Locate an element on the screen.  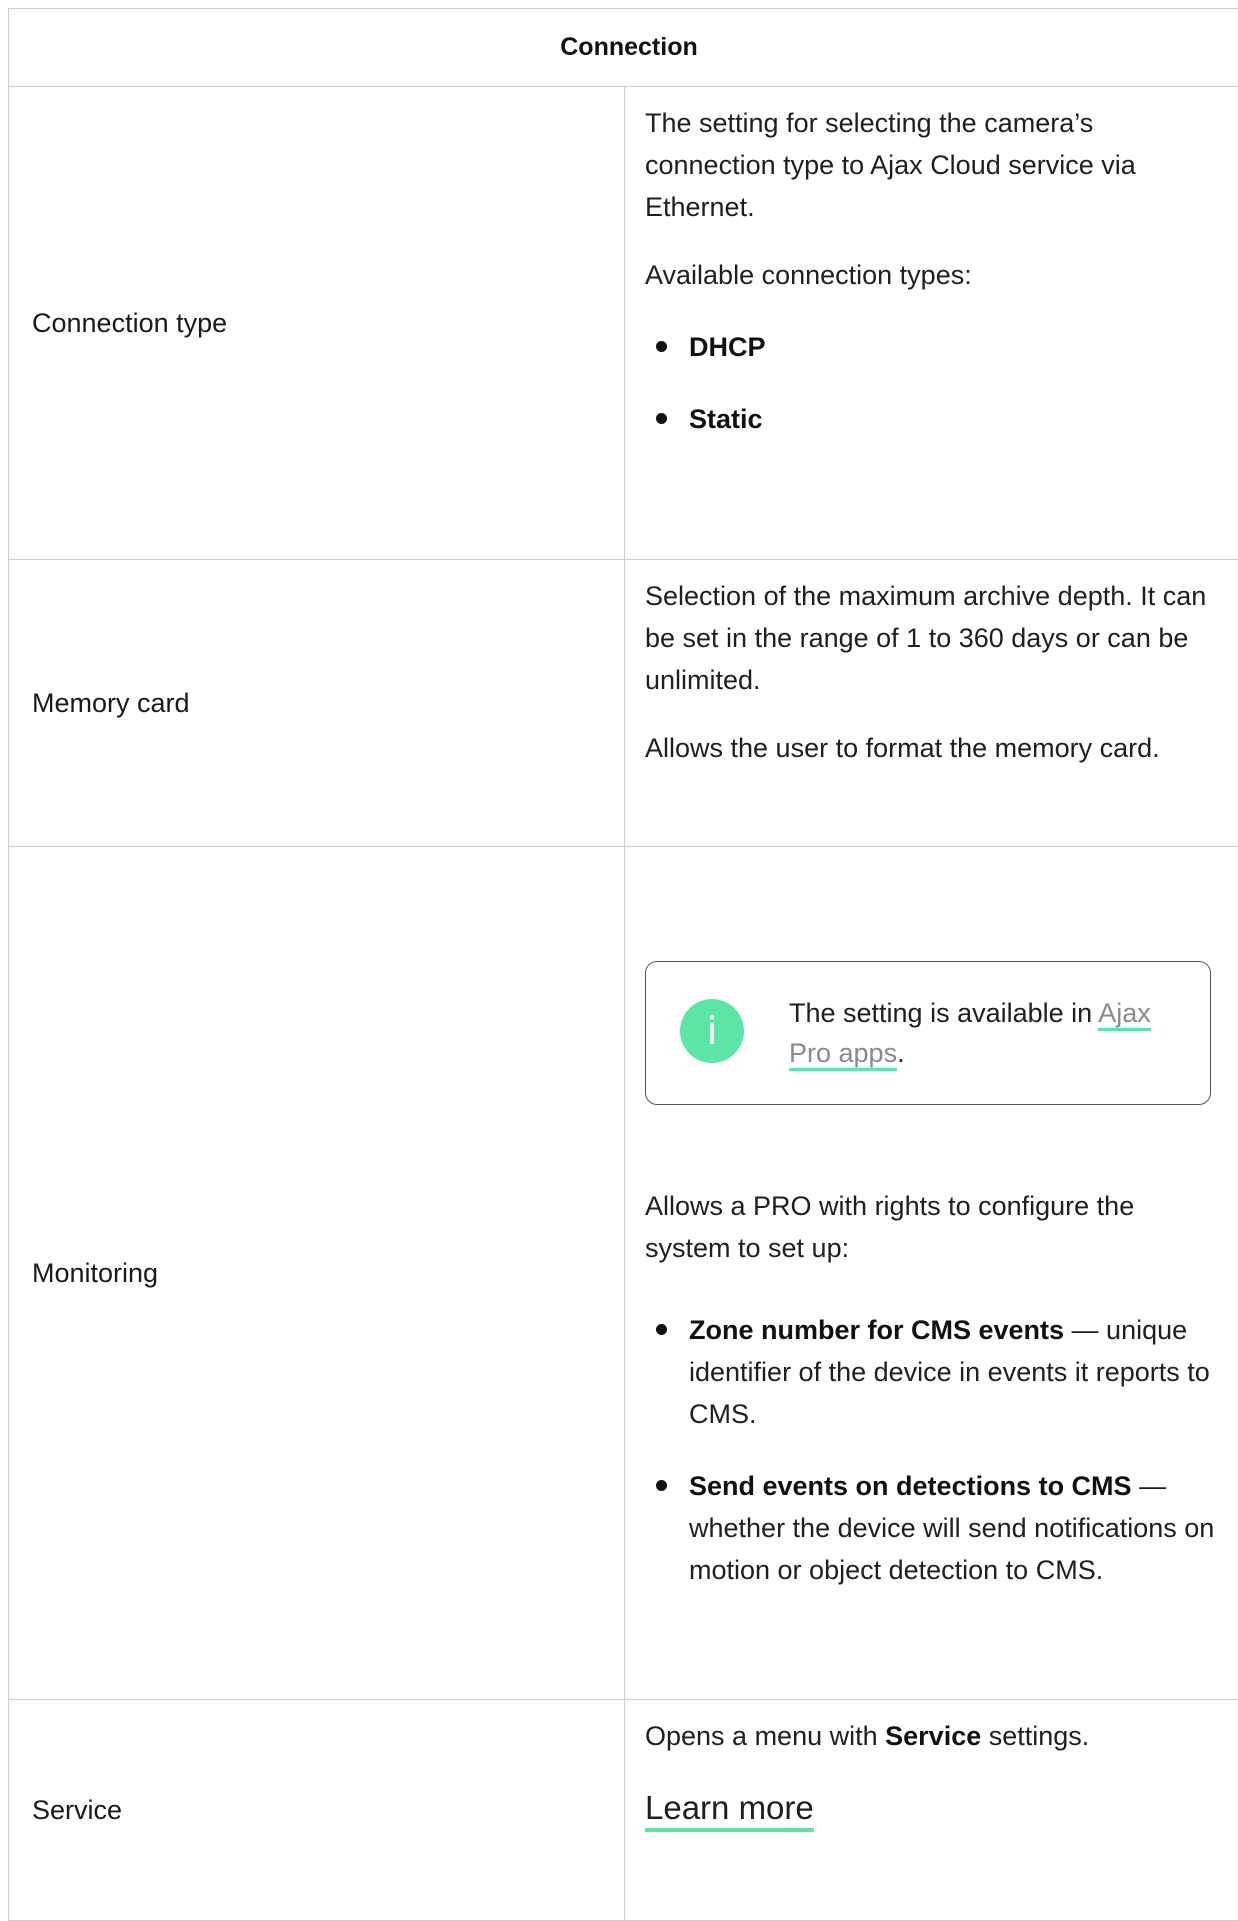
note-suffix: . is located at coordinates (901, 1053).